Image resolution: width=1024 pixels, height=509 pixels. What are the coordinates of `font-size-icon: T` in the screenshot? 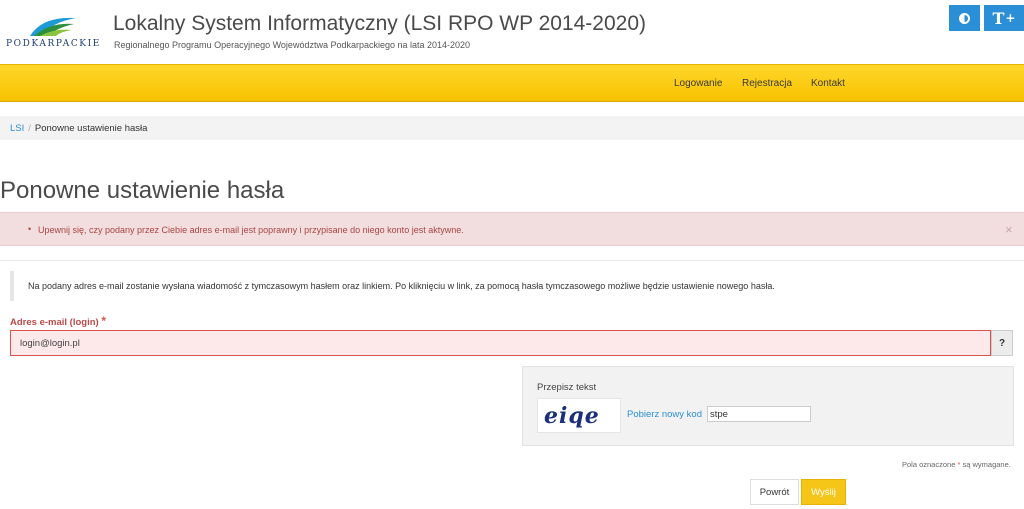 It's located at (998, 18).